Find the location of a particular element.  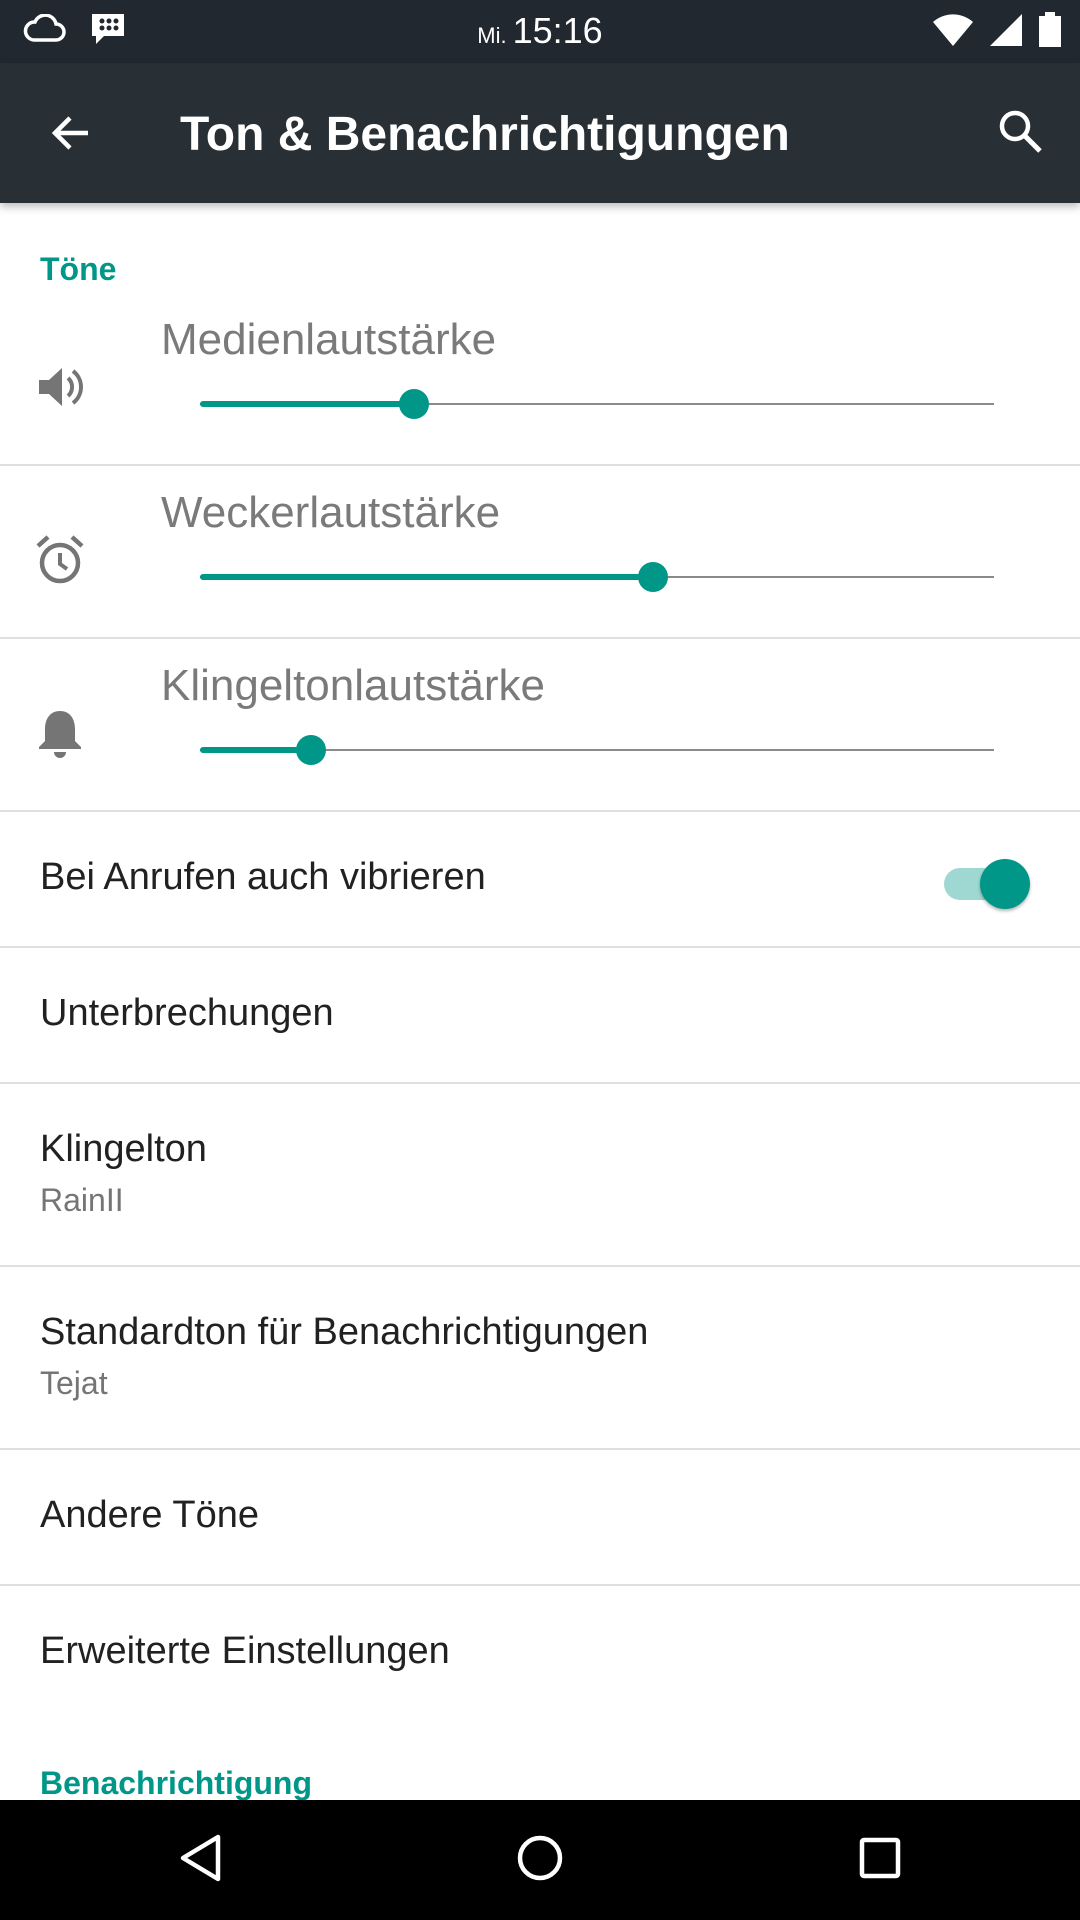

status-clock: Mi. 15:16 is located at coordinates (540, 31).